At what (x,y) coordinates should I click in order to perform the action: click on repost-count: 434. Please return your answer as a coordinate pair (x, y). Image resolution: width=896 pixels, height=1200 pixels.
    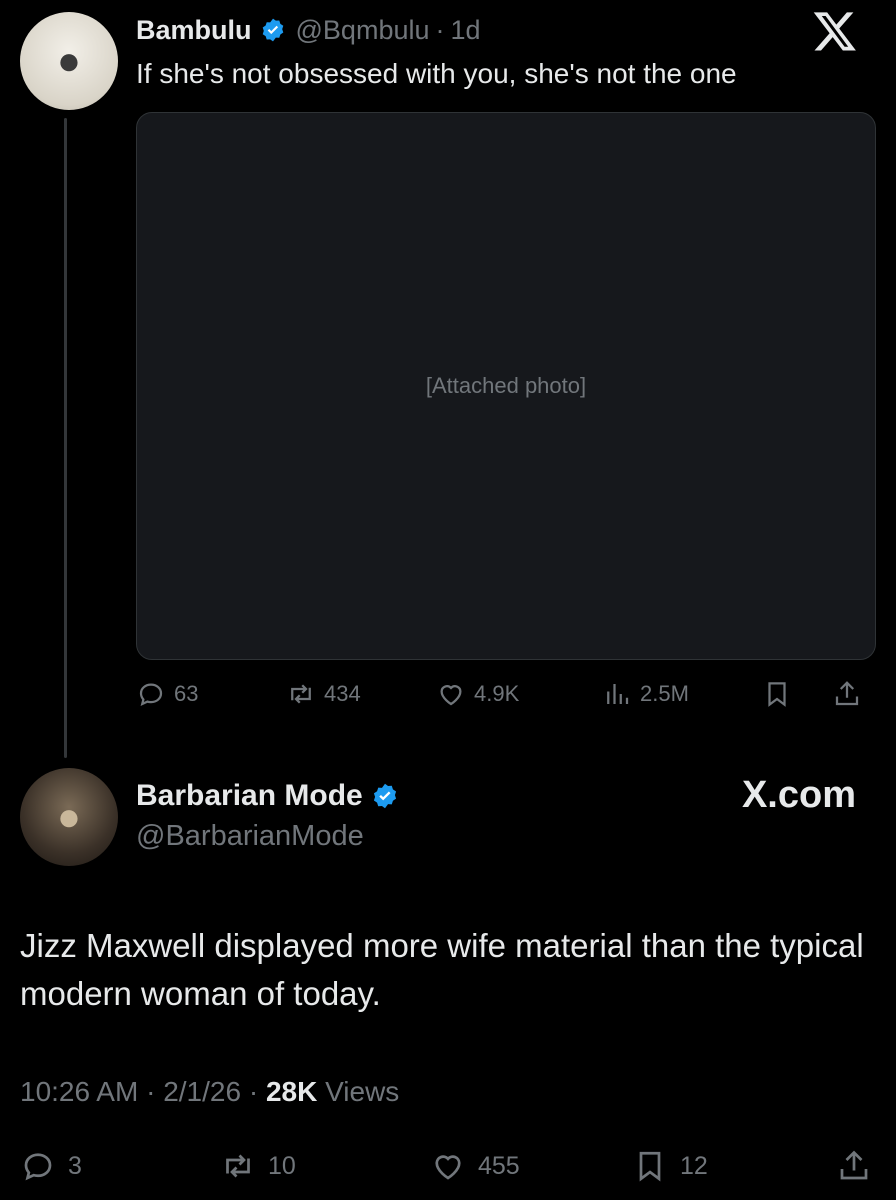
    Looking at the image, I should click on (342, 693).